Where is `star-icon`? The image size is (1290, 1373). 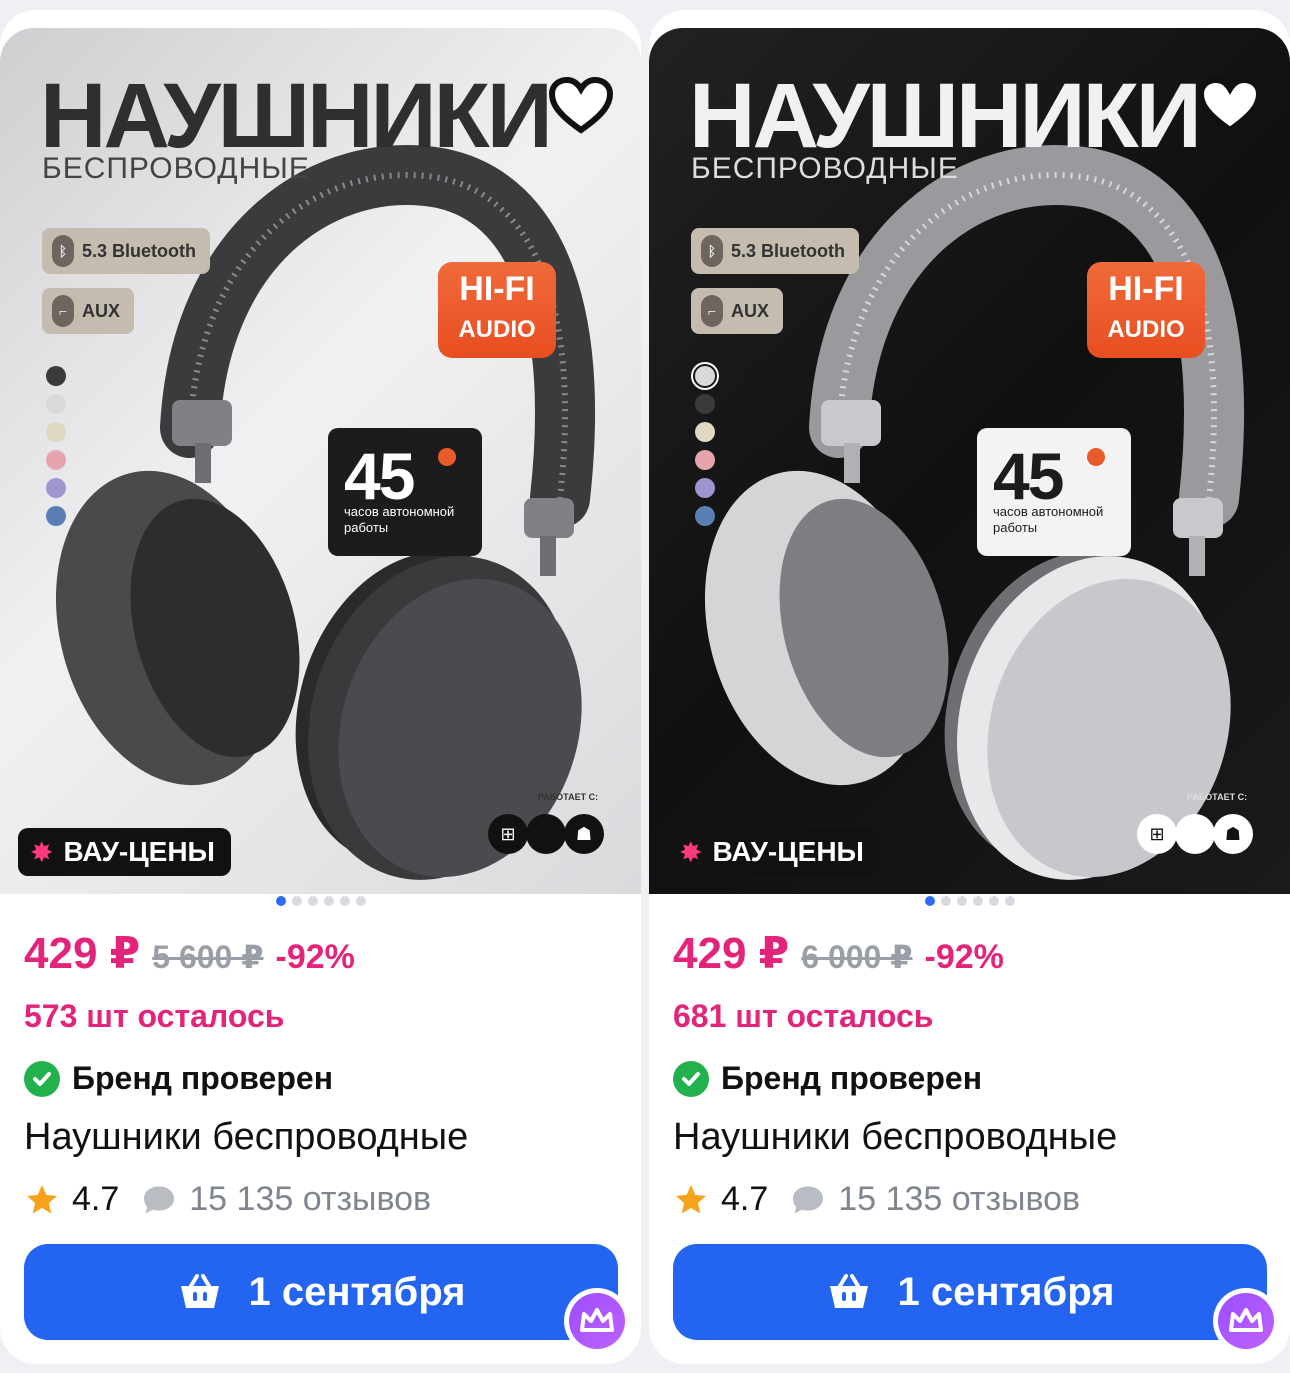
star-icon is located at coordinates (691, 1198).